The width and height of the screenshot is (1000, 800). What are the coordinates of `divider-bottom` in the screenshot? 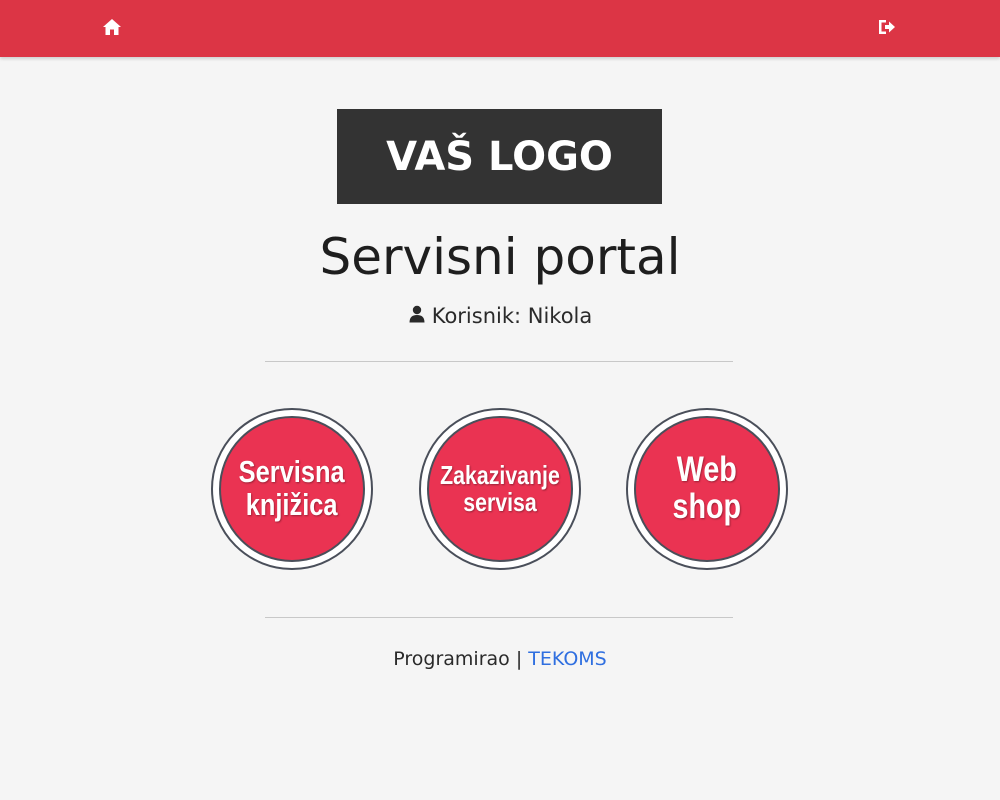 It's located at (499, 617).